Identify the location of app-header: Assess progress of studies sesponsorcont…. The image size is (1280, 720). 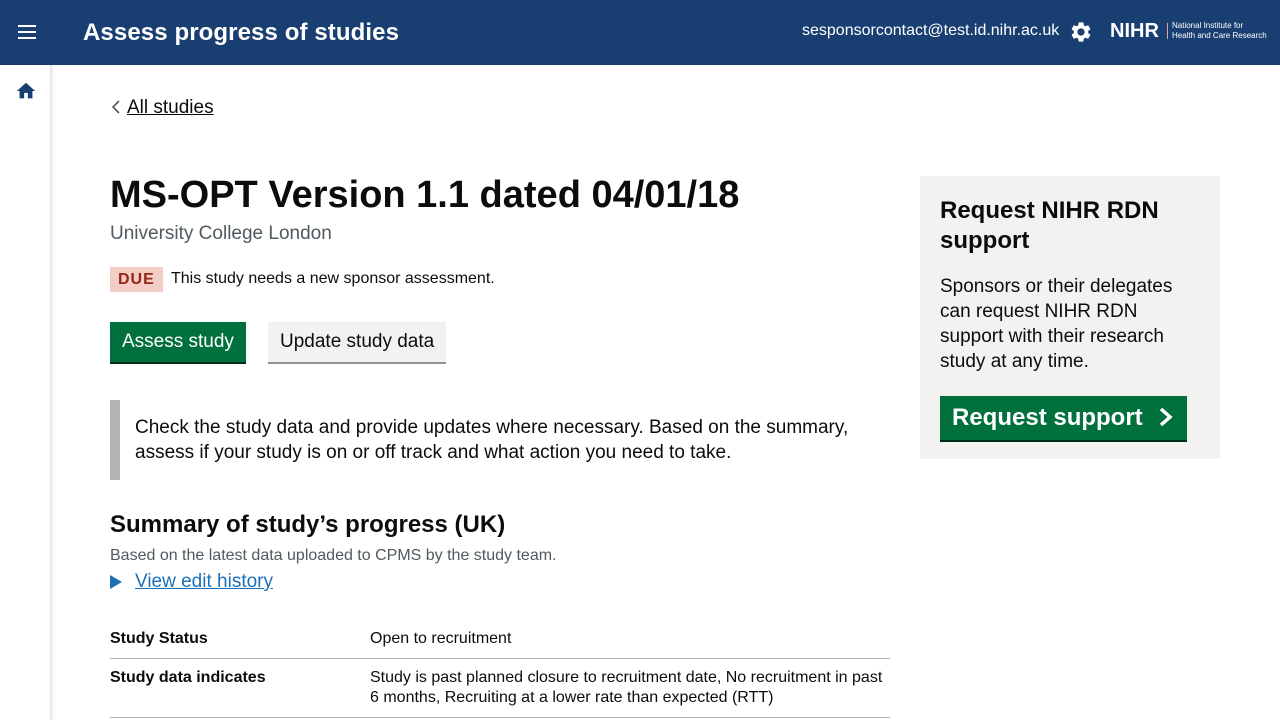
(640, 32).